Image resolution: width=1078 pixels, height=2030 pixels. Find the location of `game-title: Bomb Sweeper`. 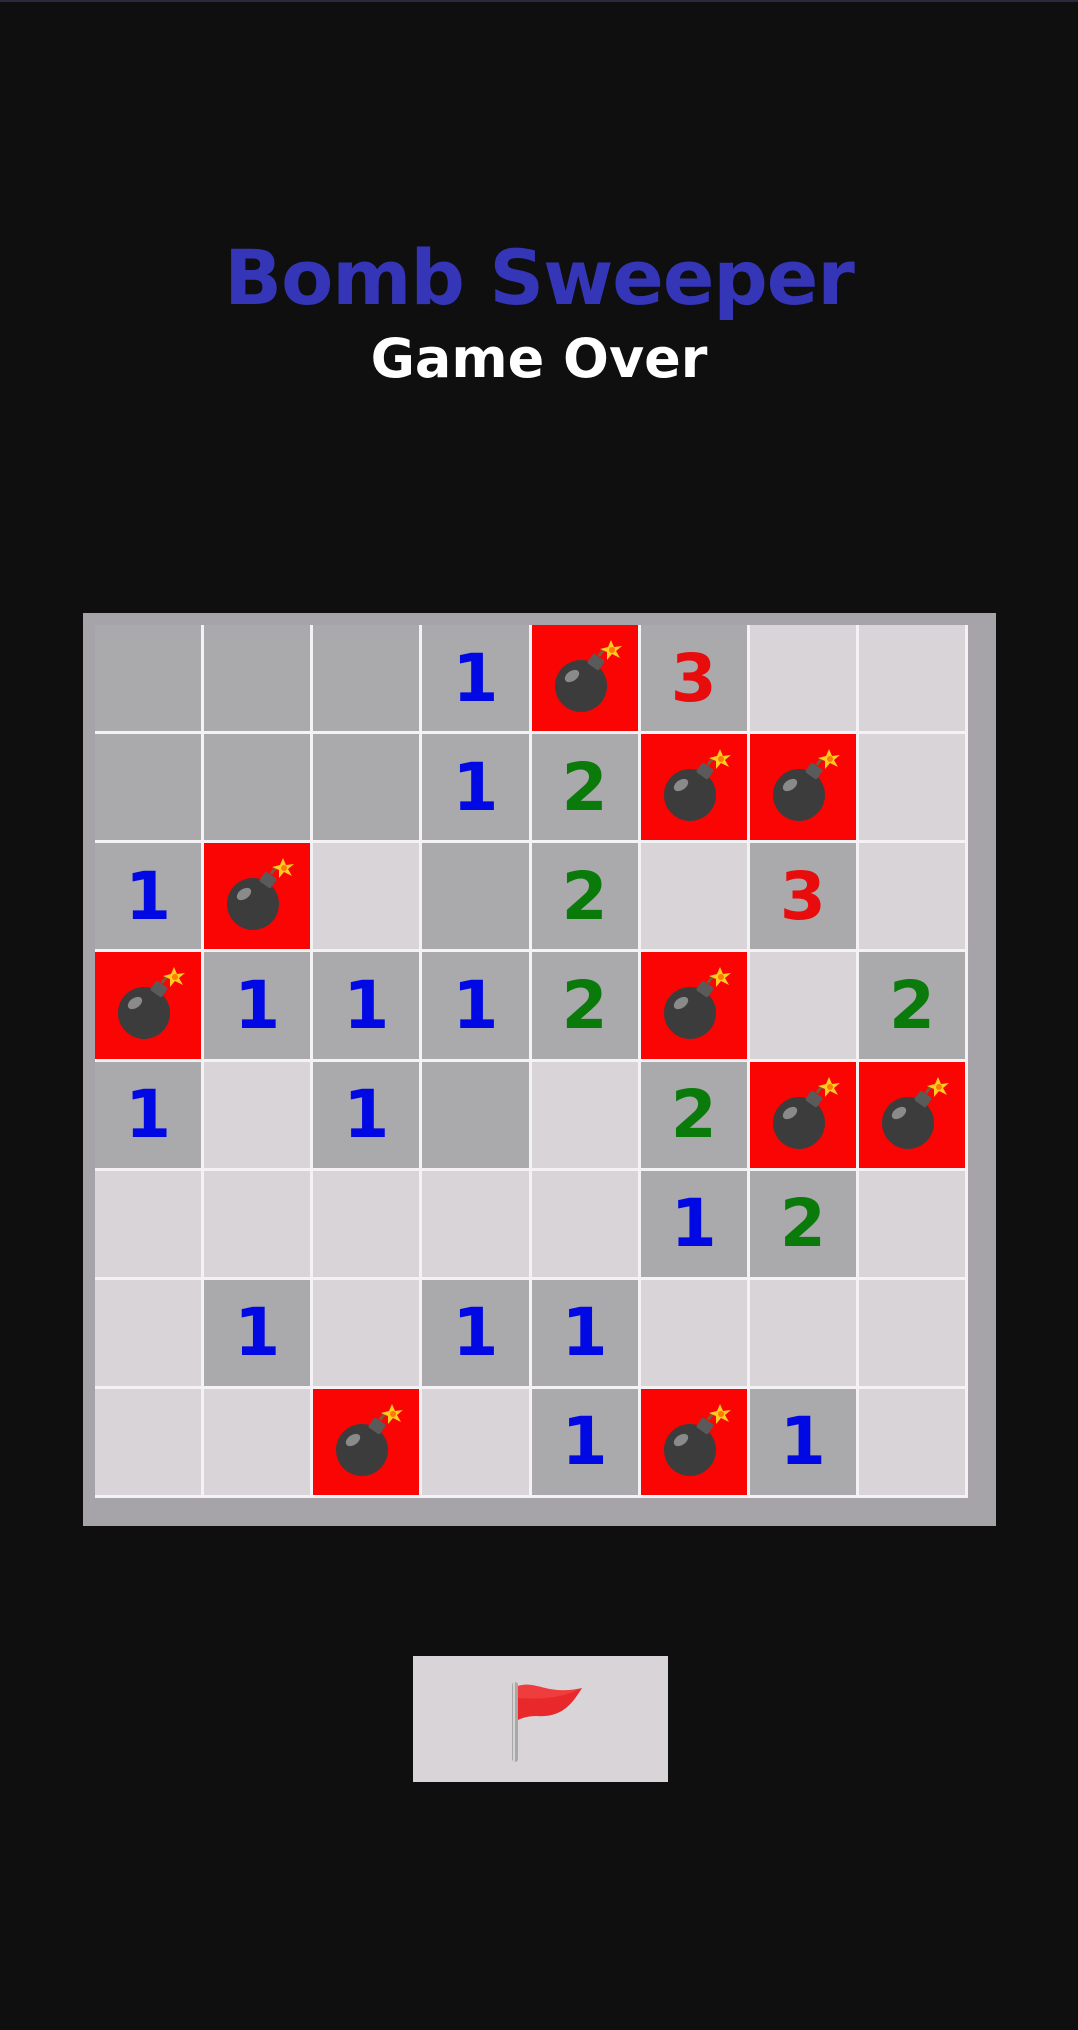

game-title: Bomb Sweeper is located at coordinates (539, 277).